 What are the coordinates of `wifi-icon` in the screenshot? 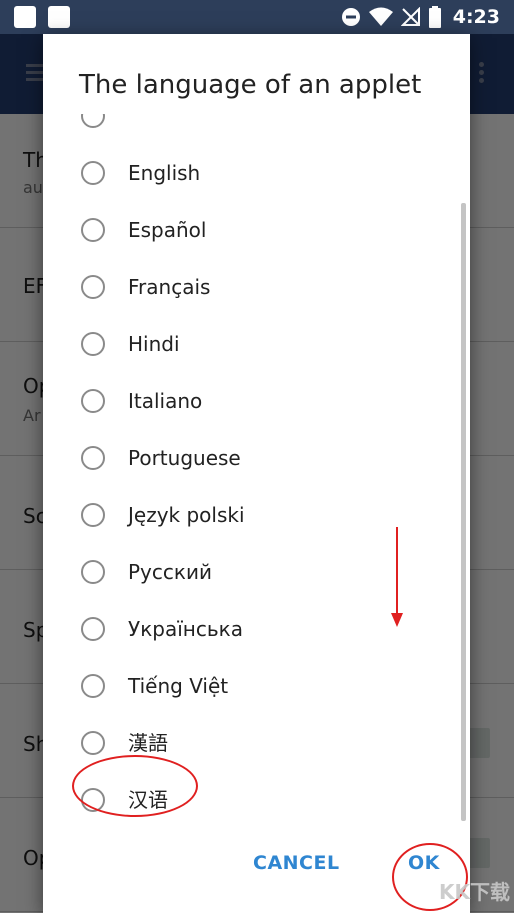 It's located at (380, 16).